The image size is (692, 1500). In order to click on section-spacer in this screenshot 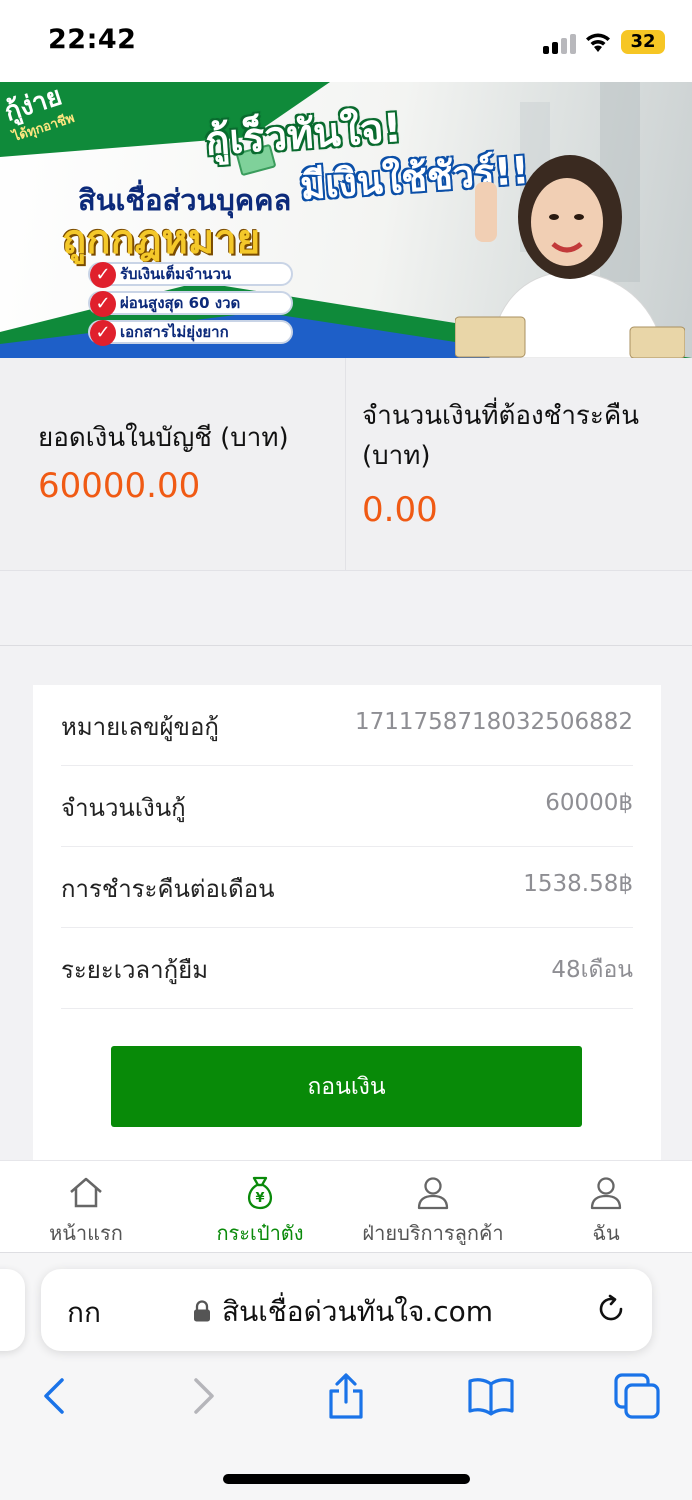, I will do `click(346, 608)`.